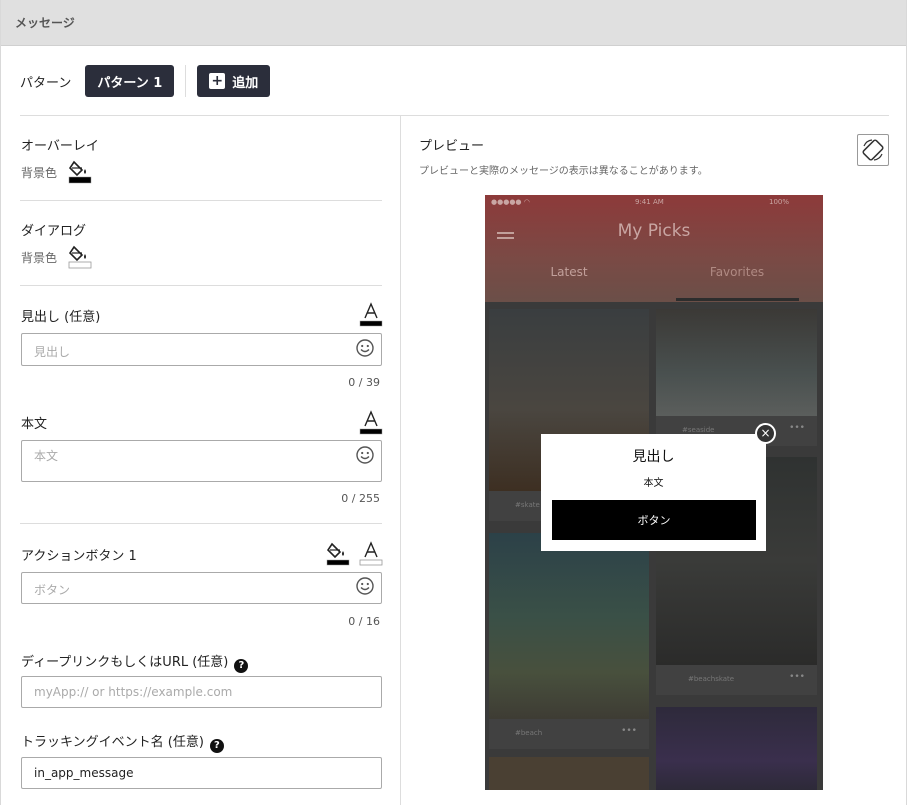 This screenshot has height=805, width=907. Describe the element at coordinates (510, 202) in the screenshot. I see `signal-icon: ●●●●● ◠` at that location.